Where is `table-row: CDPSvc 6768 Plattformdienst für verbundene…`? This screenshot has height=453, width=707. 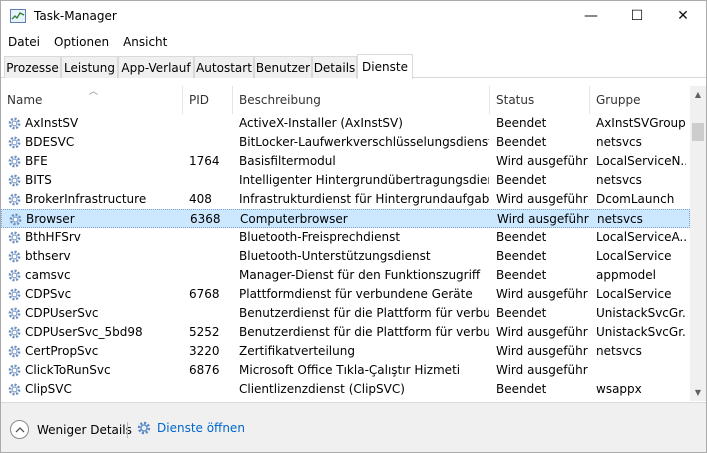 table-row: CDPSvc 6768 Plattformdienst für verbundene… is located at coordinates (345, 294).